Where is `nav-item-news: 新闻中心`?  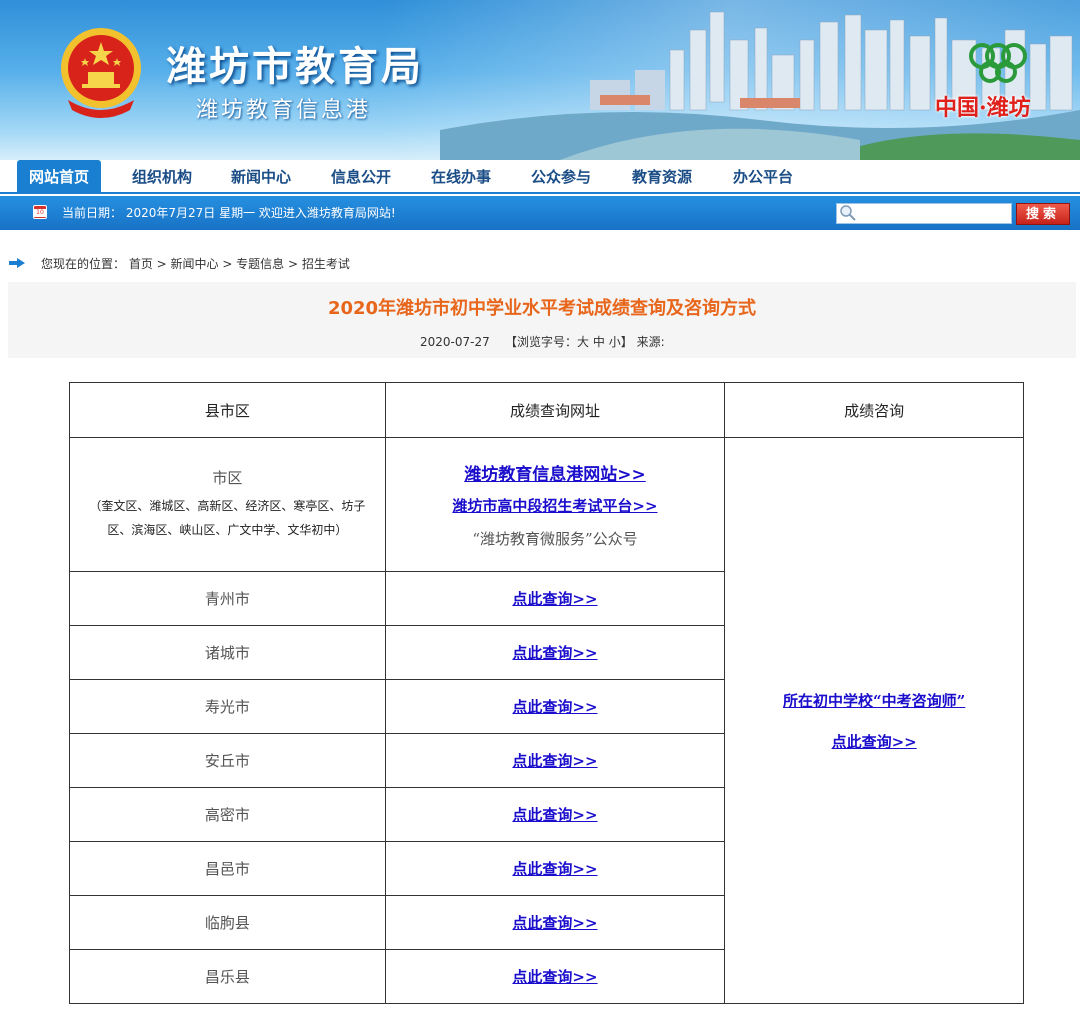
nav-item-news: 新闻中心 is located at coordinates (261, 177).